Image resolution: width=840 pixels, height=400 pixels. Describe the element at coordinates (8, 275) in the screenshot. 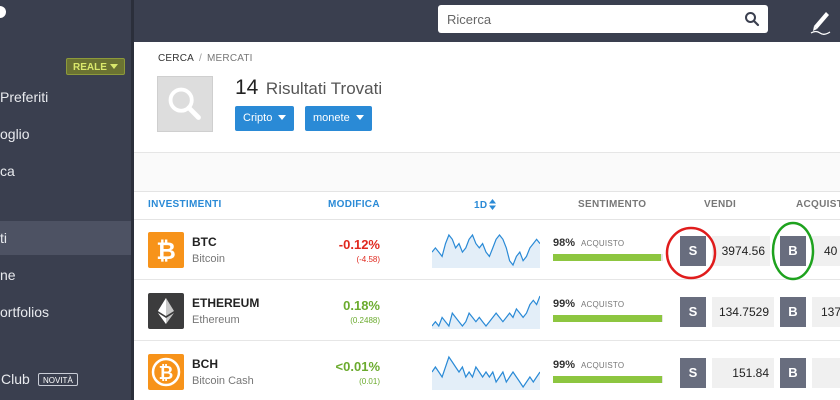

I see `sidebar-item-label: ne` at that location.